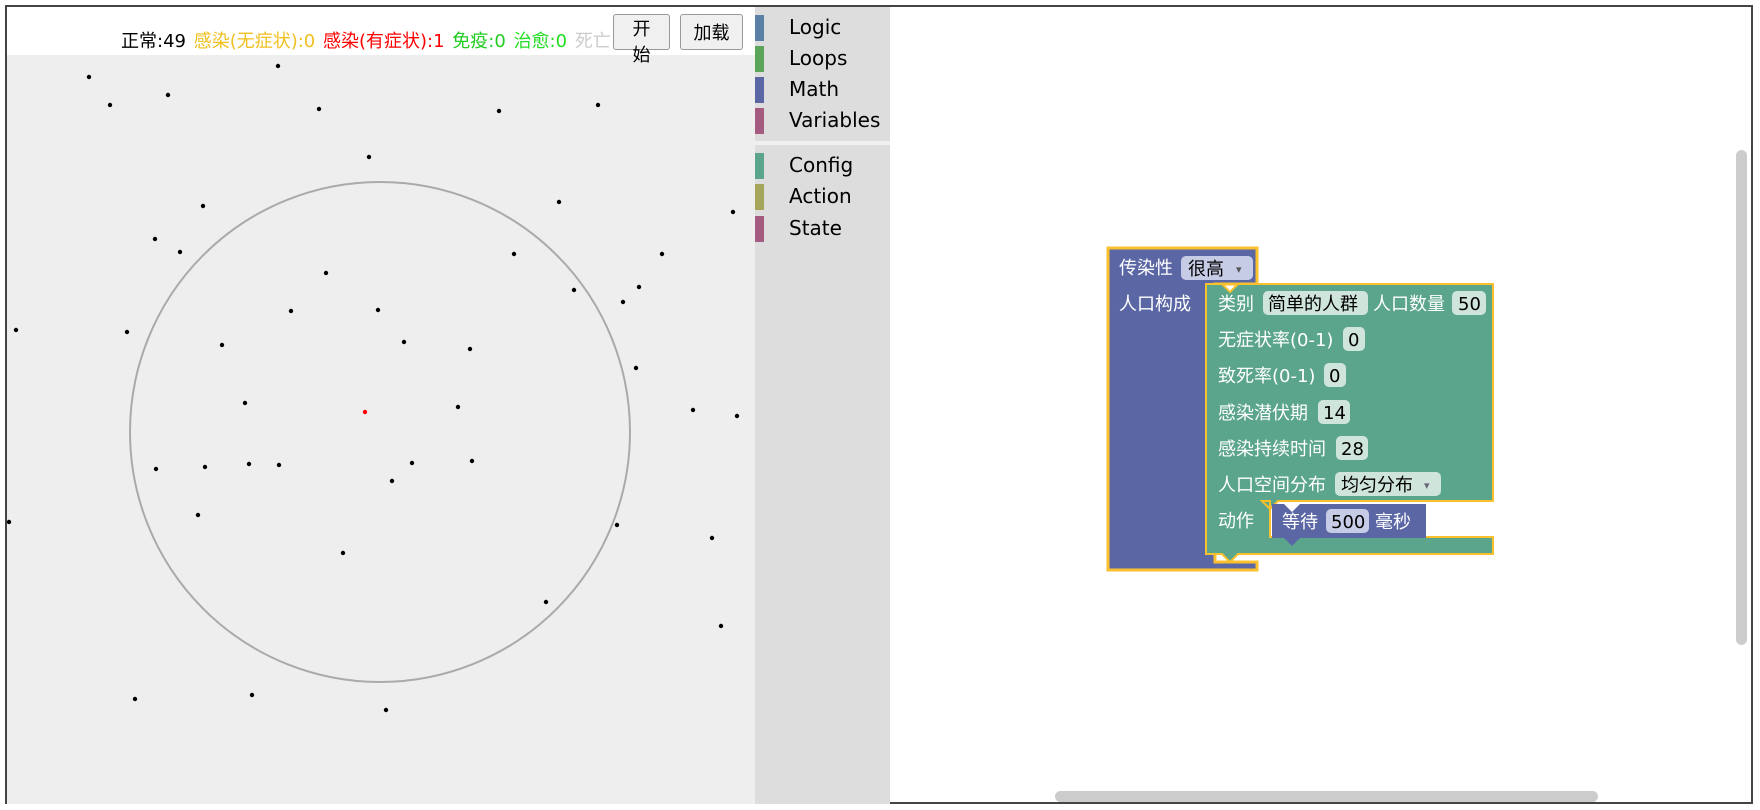 Image resolution: width=1760 pixels, height=810 pixels. I want to click on start-button: 开始, so click(641, 40).